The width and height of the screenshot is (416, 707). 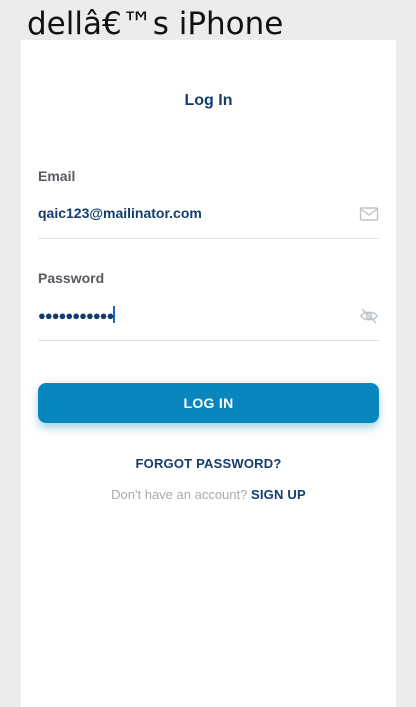 What do you see at coordinates (71, 278) in the screenshot?
I see `password-label: Password` at bounding box center [71, 278].